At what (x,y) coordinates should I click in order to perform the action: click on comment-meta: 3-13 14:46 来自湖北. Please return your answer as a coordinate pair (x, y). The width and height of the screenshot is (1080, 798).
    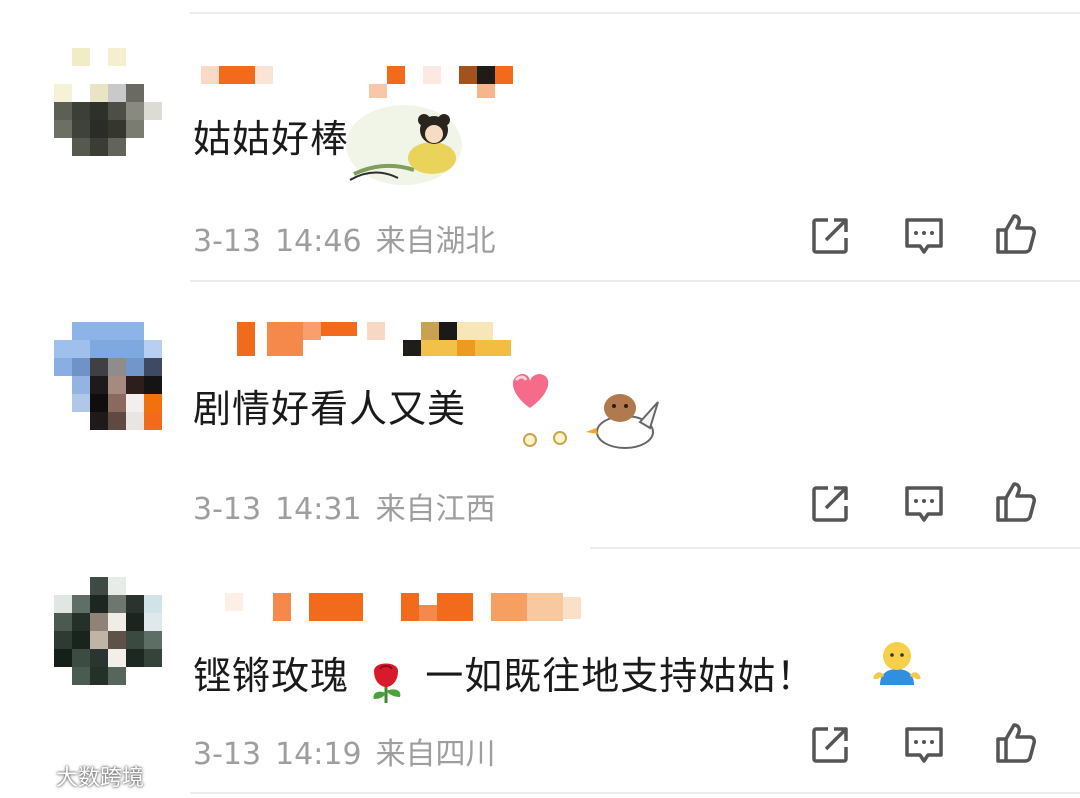
    Looking at the image, I should click on (351, 238).